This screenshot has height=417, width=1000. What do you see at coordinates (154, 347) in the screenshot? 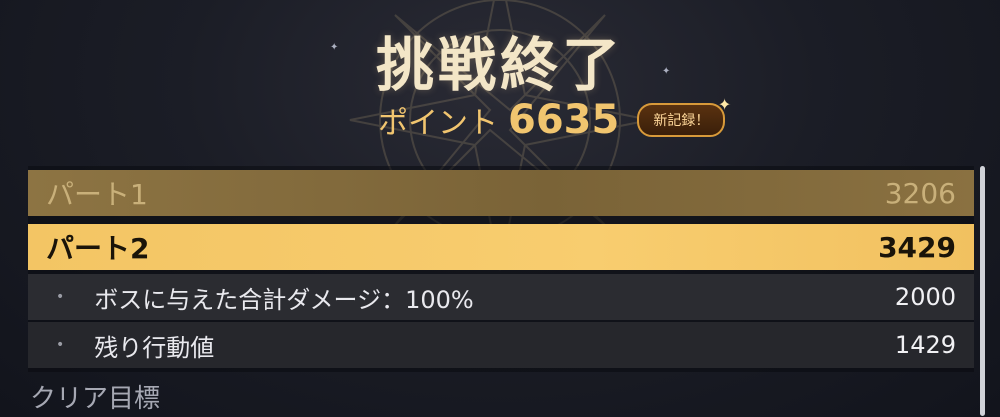
I see `remaining-action-label: 残り行動値` at bounding box center [154, 347].